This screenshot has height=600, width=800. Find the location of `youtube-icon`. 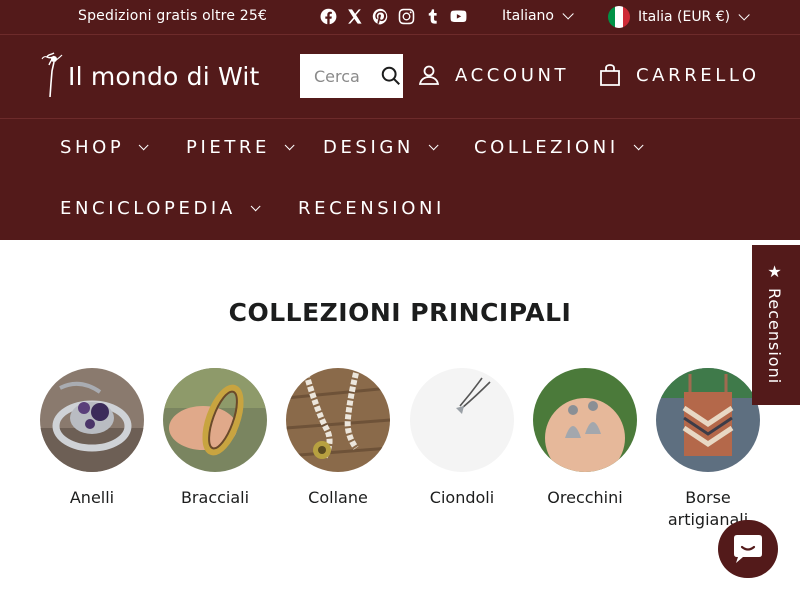

youtube-icon is located at coordinates (458, 16).